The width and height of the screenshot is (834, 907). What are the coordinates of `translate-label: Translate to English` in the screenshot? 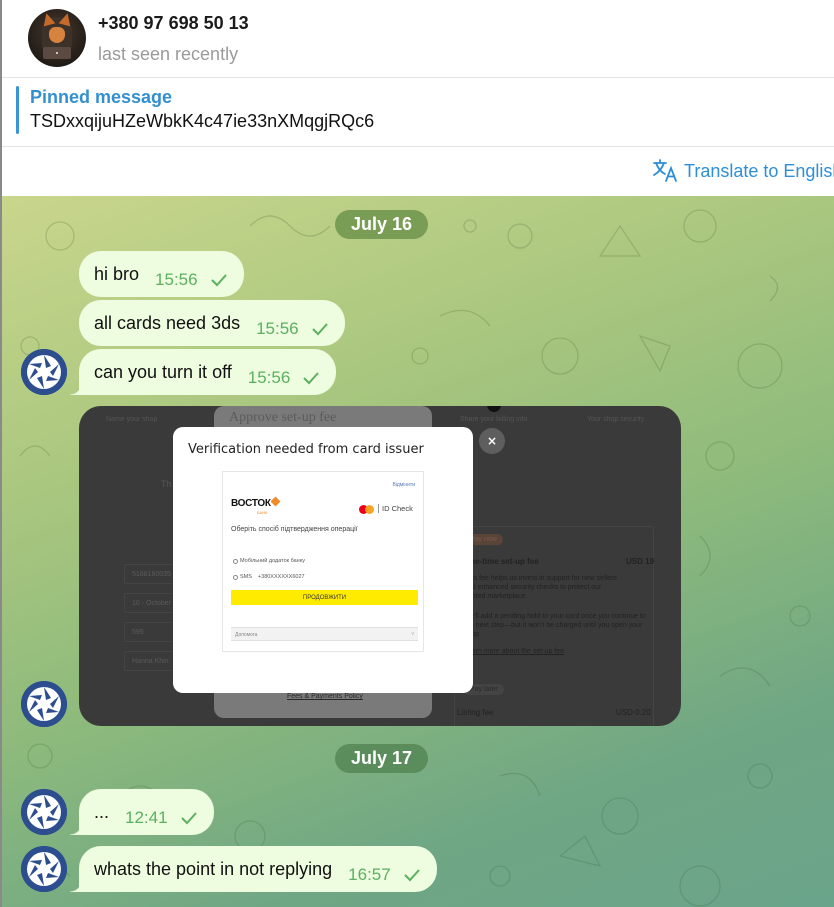 It's located at (759, 170).